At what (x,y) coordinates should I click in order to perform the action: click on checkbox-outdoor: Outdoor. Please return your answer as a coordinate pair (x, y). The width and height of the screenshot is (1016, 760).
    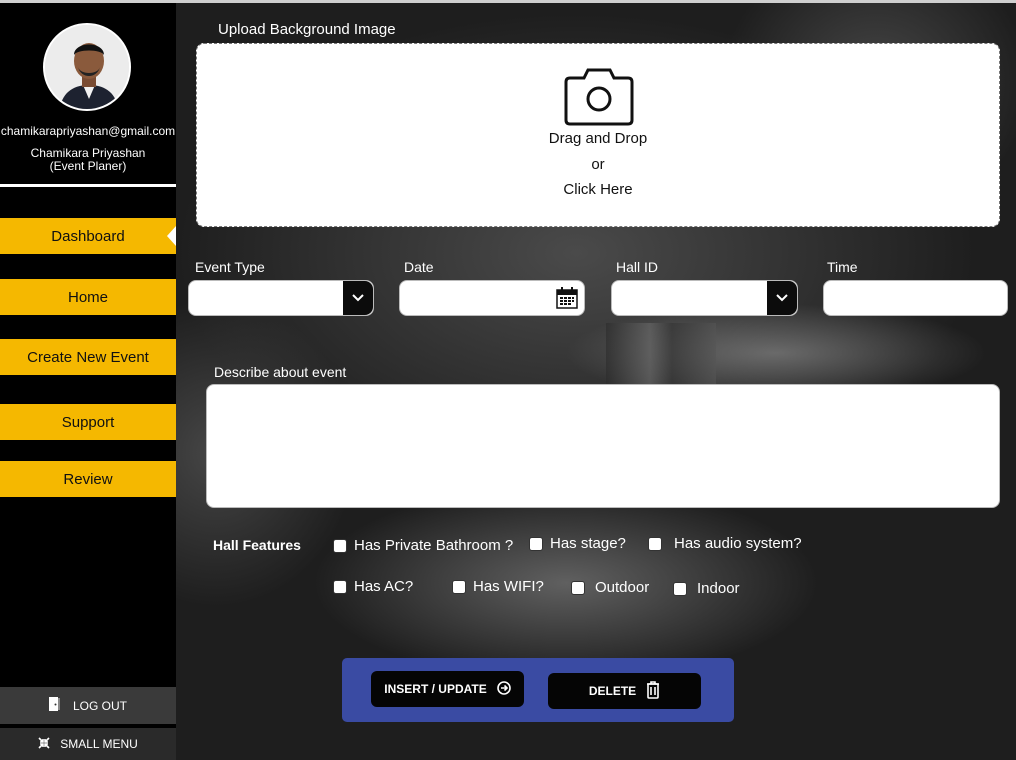
    Looking at the image, I should click on (610, 587).